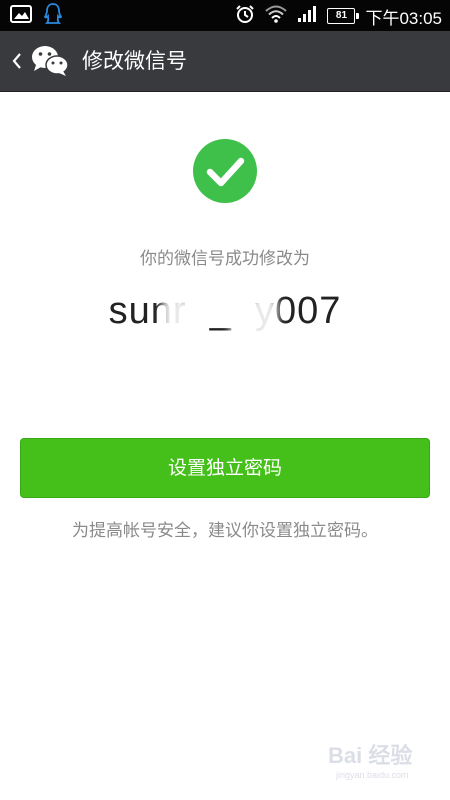 Image resolution: width=450 pixels, height=800 pixels. I want to click on wechat-id-value: sunr _ y007, so click(225, 311).